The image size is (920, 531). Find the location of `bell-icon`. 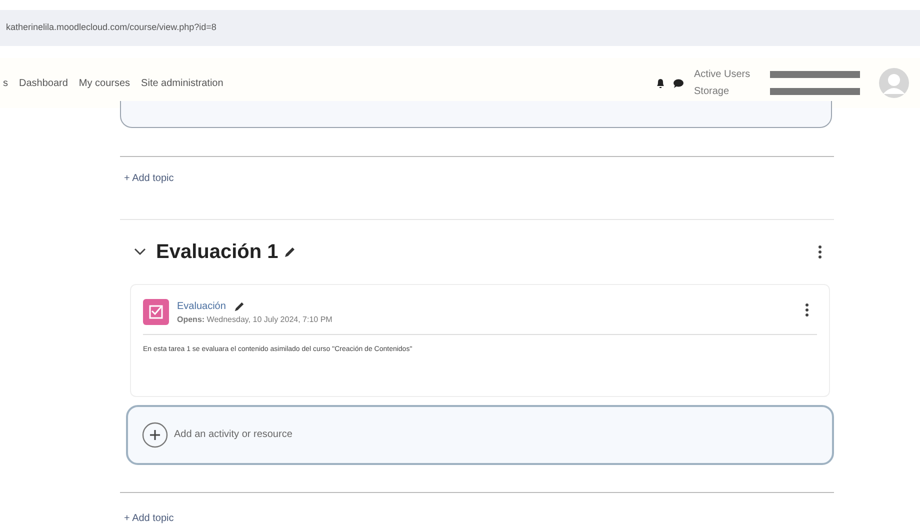

bell-icon is located at coordinates (660, 83).